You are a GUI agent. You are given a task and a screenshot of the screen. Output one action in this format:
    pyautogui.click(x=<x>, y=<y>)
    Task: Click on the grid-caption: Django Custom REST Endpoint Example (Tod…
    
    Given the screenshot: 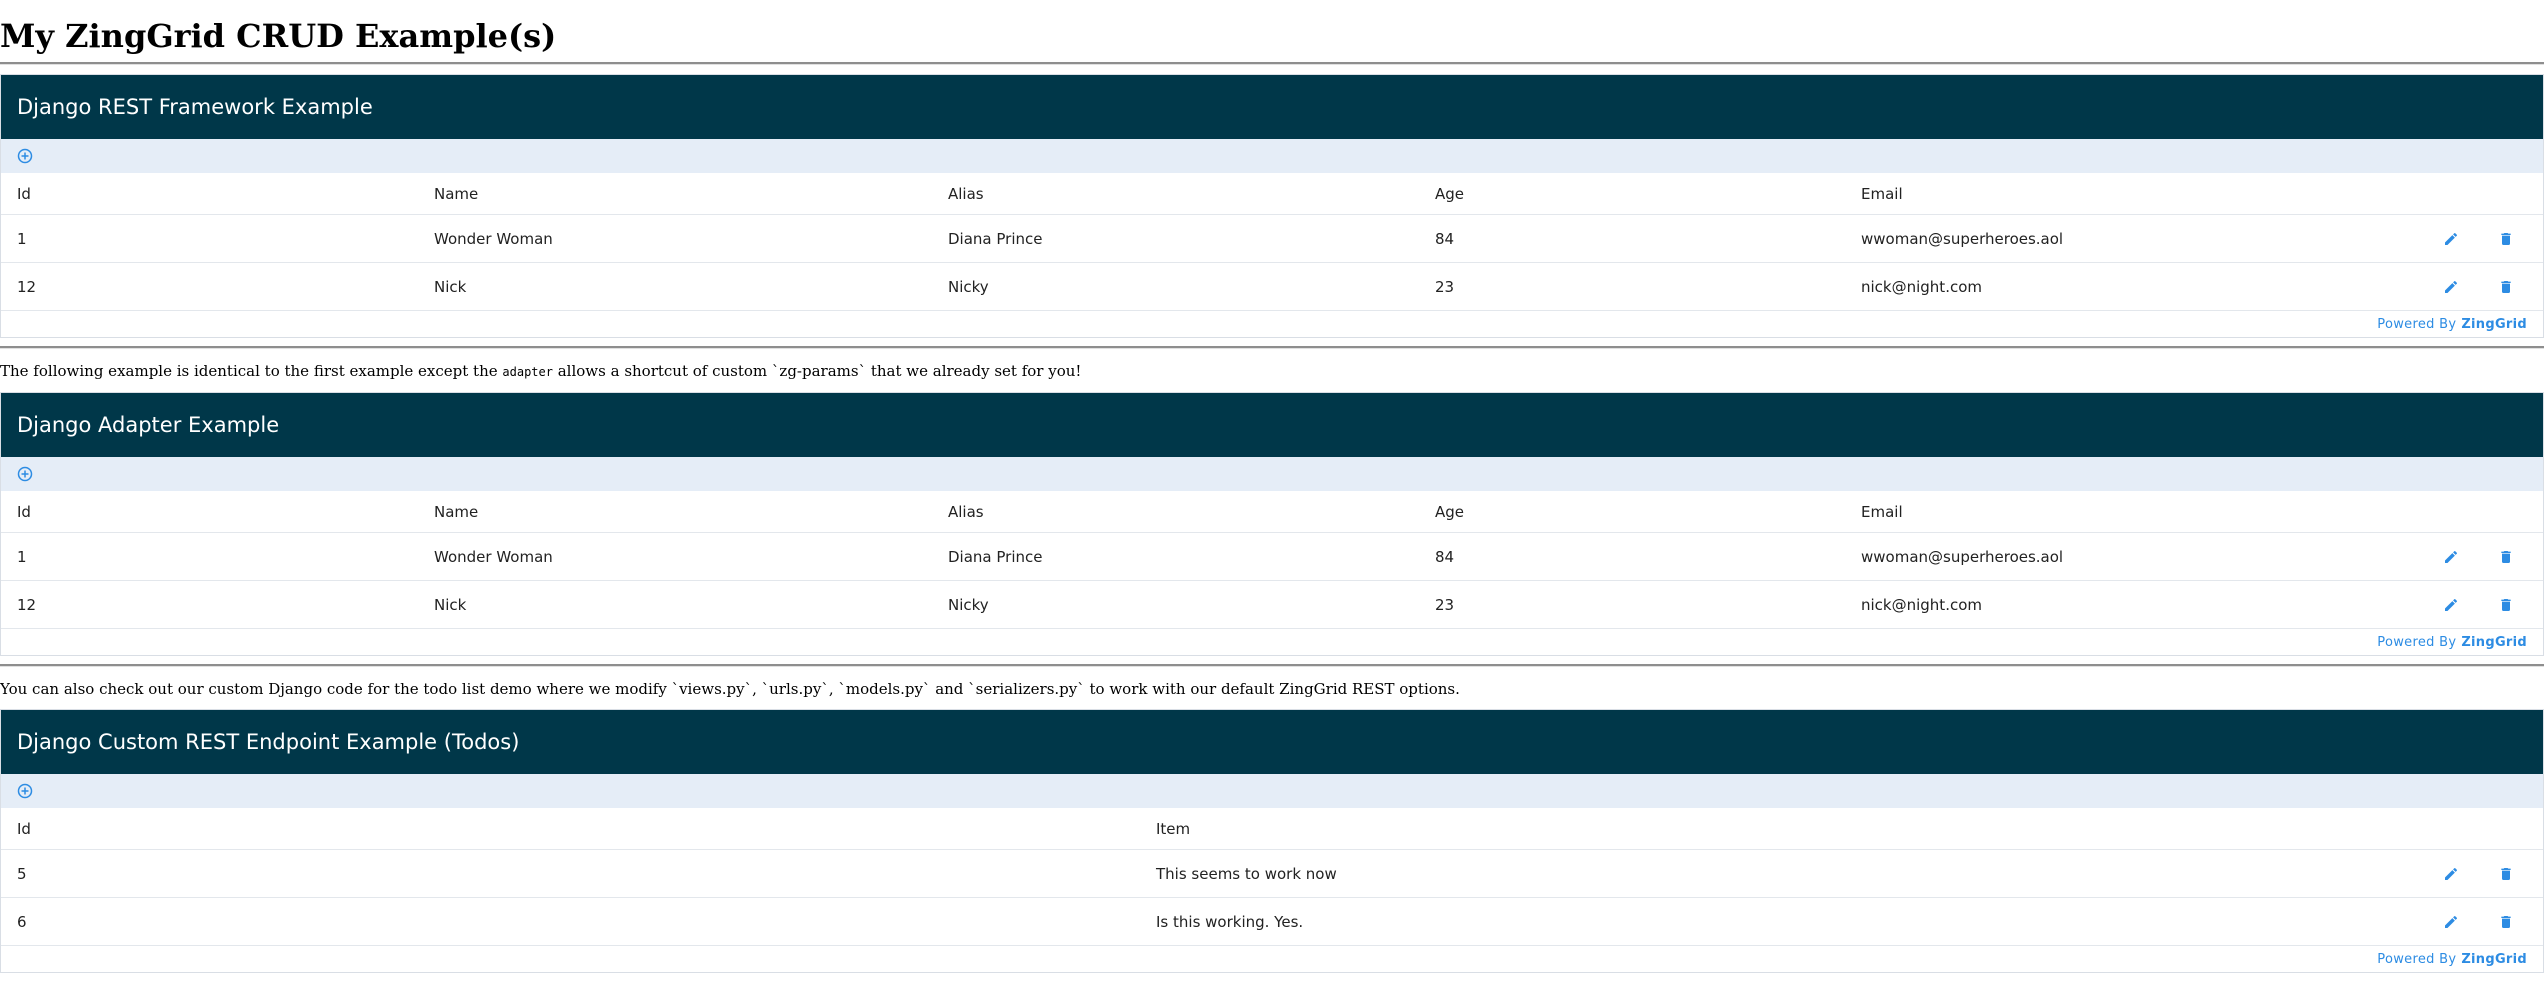 What is the action you would take?
    pyautogui.click(x=1272, y=742)
    